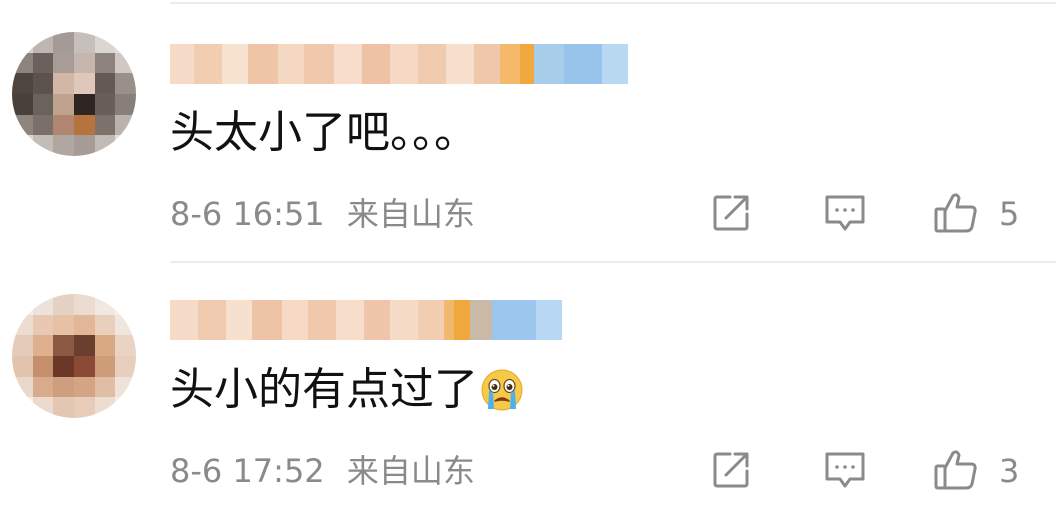  I want to click on comment-meta: 8-6 17:52 来自山东, so click(322, 471).